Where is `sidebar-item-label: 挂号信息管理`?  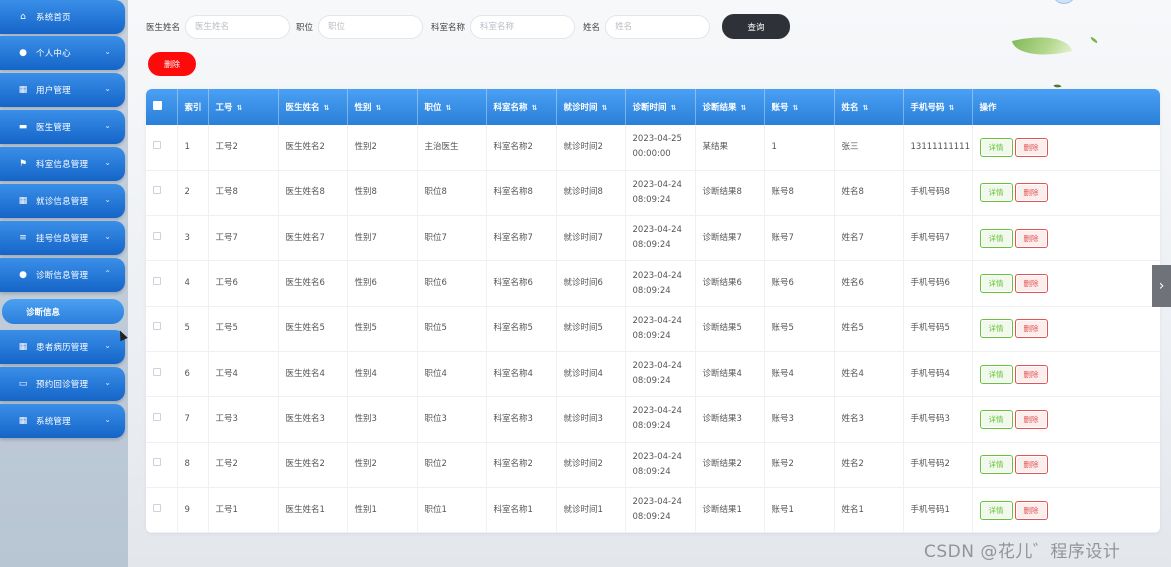
sidebar-item-label: 挂号信息管理 is located at coordinates (62, 239).